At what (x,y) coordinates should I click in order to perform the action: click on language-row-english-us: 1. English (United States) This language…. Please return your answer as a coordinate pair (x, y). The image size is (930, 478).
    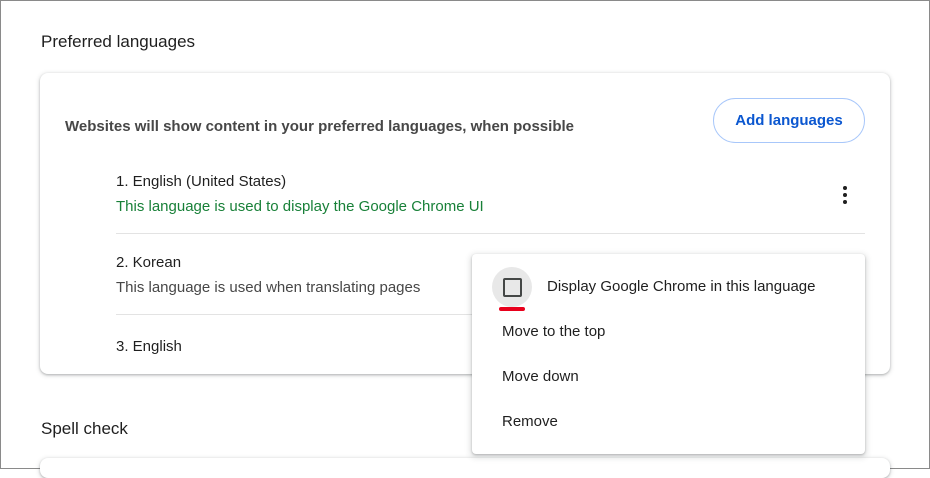
    Looking at the image, I should click on (300, 194).